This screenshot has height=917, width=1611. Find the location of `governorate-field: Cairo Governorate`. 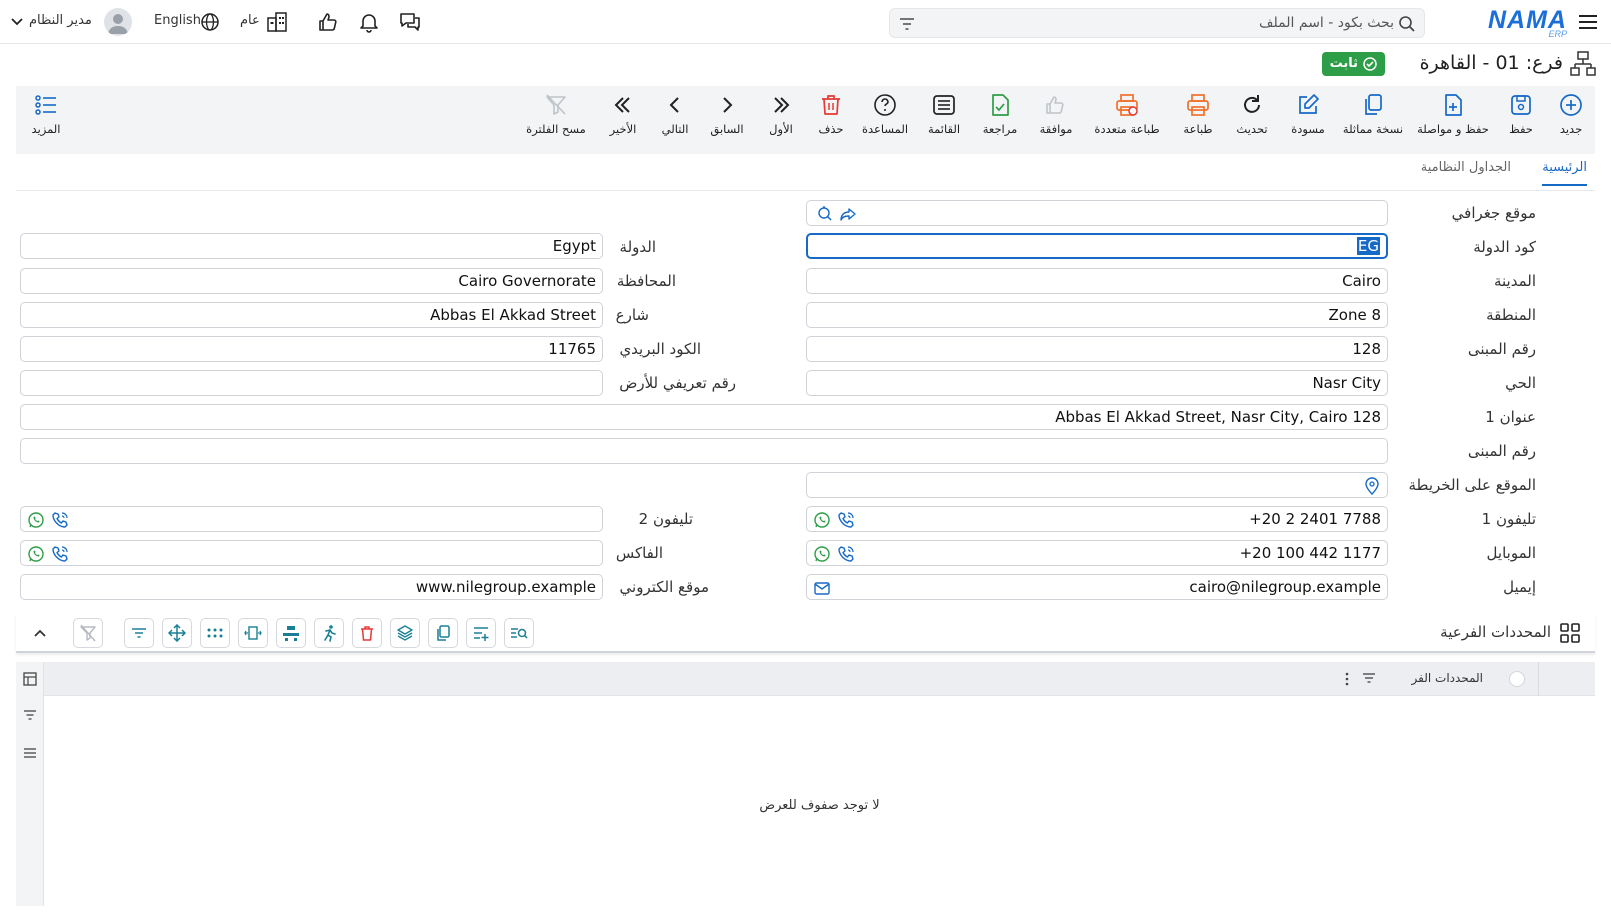

governorate-field: Cairo Governorate is located at coordinates (311, 281).